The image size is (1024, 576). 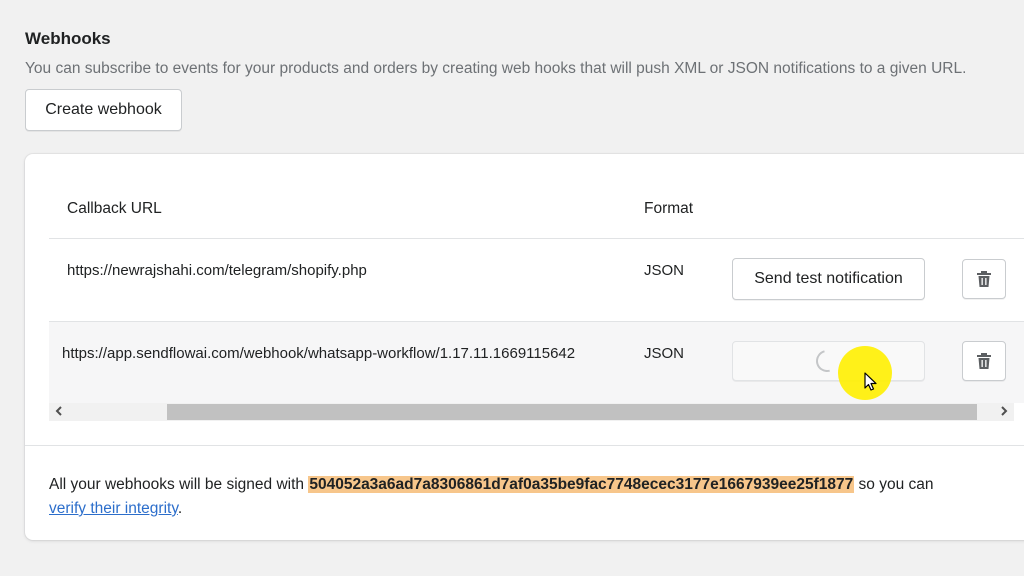 I want to click on scrollbar-thumb, so click(x=572, y=412).